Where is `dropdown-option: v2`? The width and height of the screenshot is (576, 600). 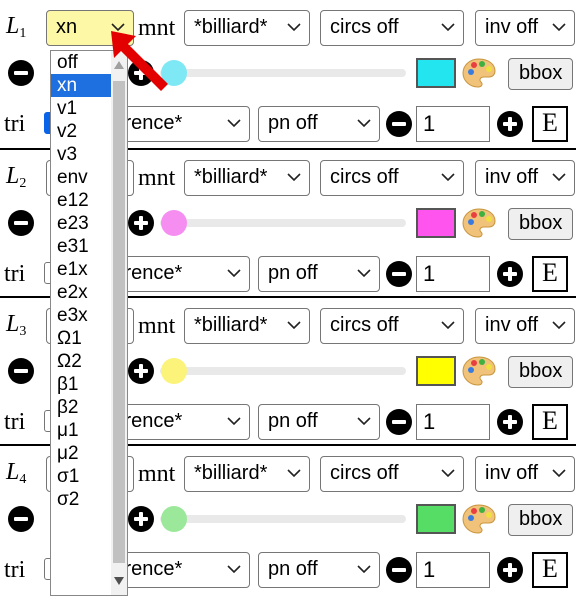 dropdown-option: v2 is located at coordinates (81, 131).